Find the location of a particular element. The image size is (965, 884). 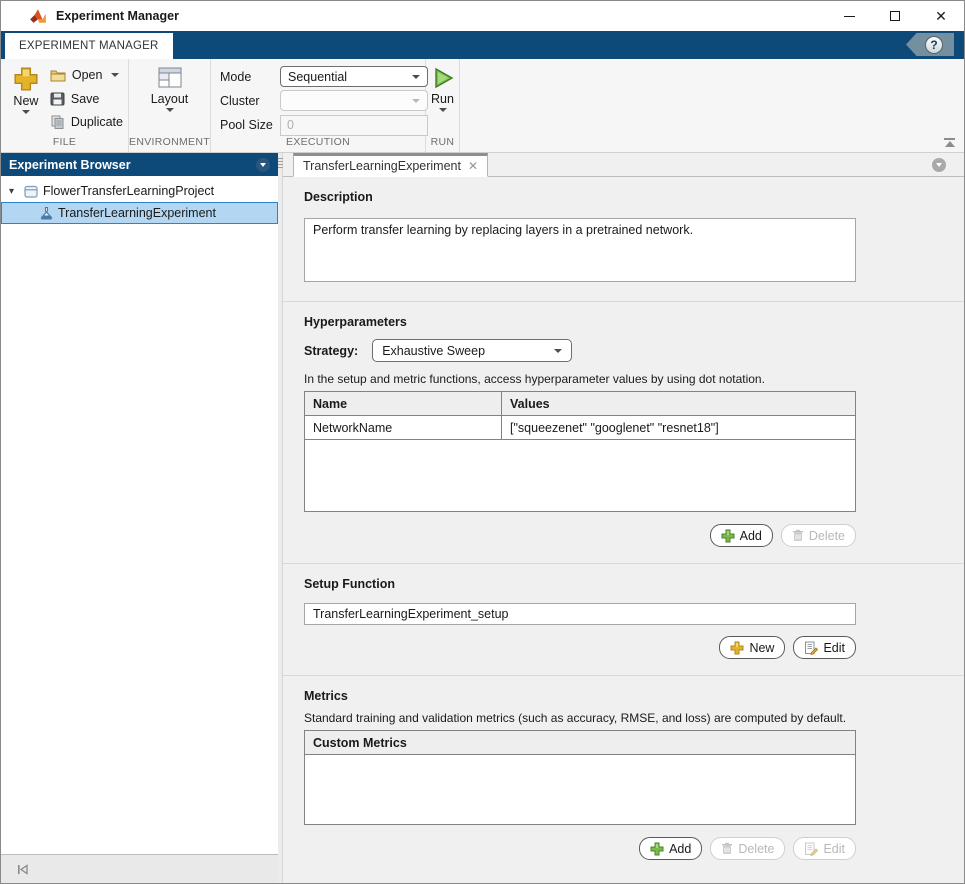

tree-node-project: ▾ FlowerTransferLearningProject is located at coordinates (139, 191).